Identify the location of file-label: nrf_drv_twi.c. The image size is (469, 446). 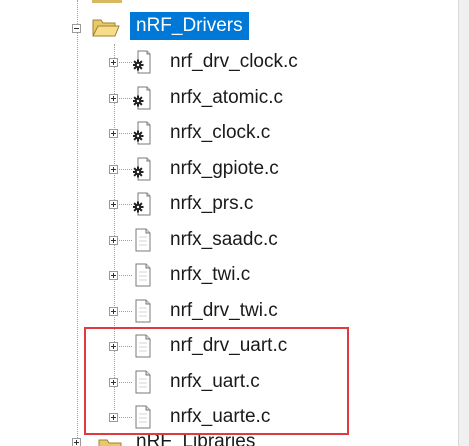
(224, 311).